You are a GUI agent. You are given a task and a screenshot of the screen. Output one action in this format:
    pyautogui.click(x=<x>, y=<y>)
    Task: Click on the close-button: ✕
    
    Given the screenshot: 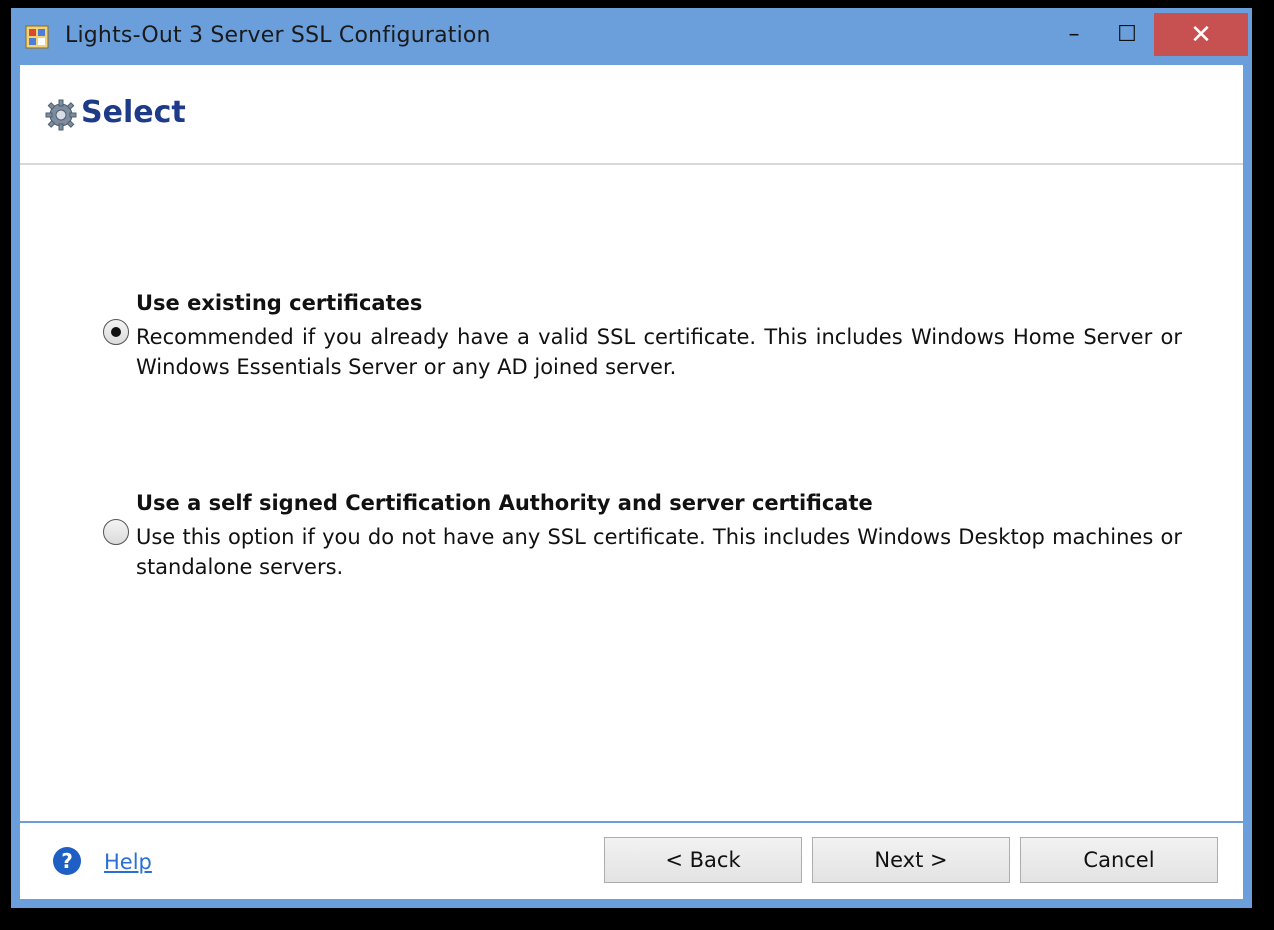 What is the action you would take?
    pyautogui.click(x=1201, y=34)
    